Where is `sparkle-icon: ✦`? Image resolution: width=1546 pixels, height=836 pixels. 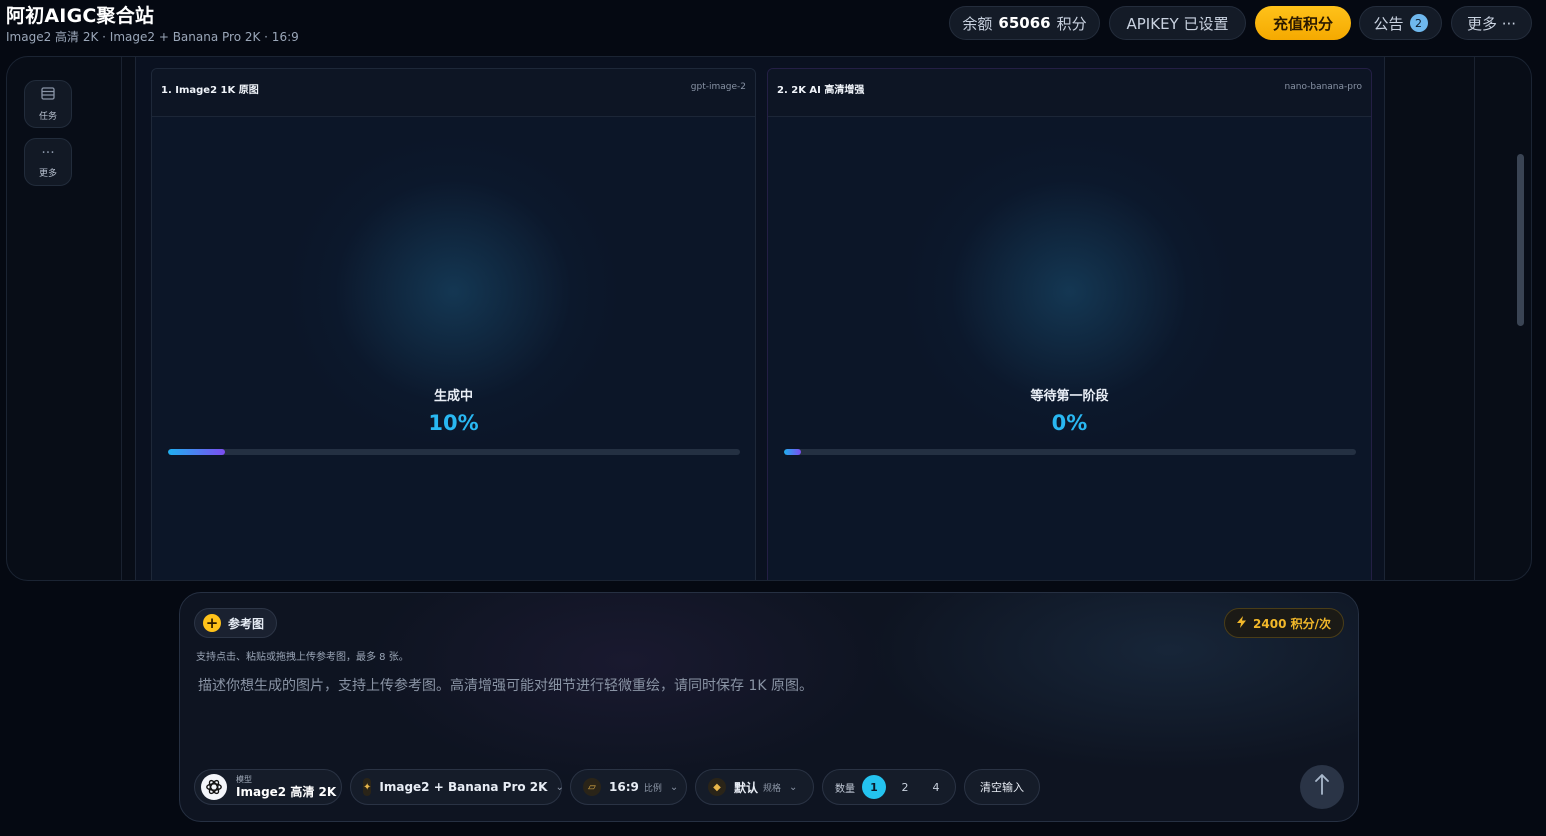
sparkle-icon: ✦ is located at coordinates (367, 787).